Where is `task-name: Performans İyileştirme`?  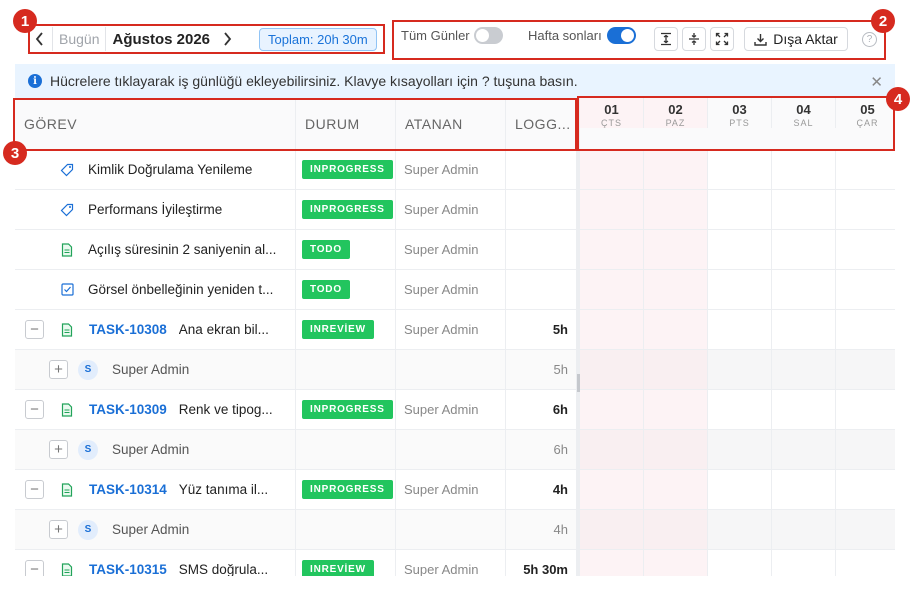
task-name: Performans İyileştirme is located at coordinates (155, 209).